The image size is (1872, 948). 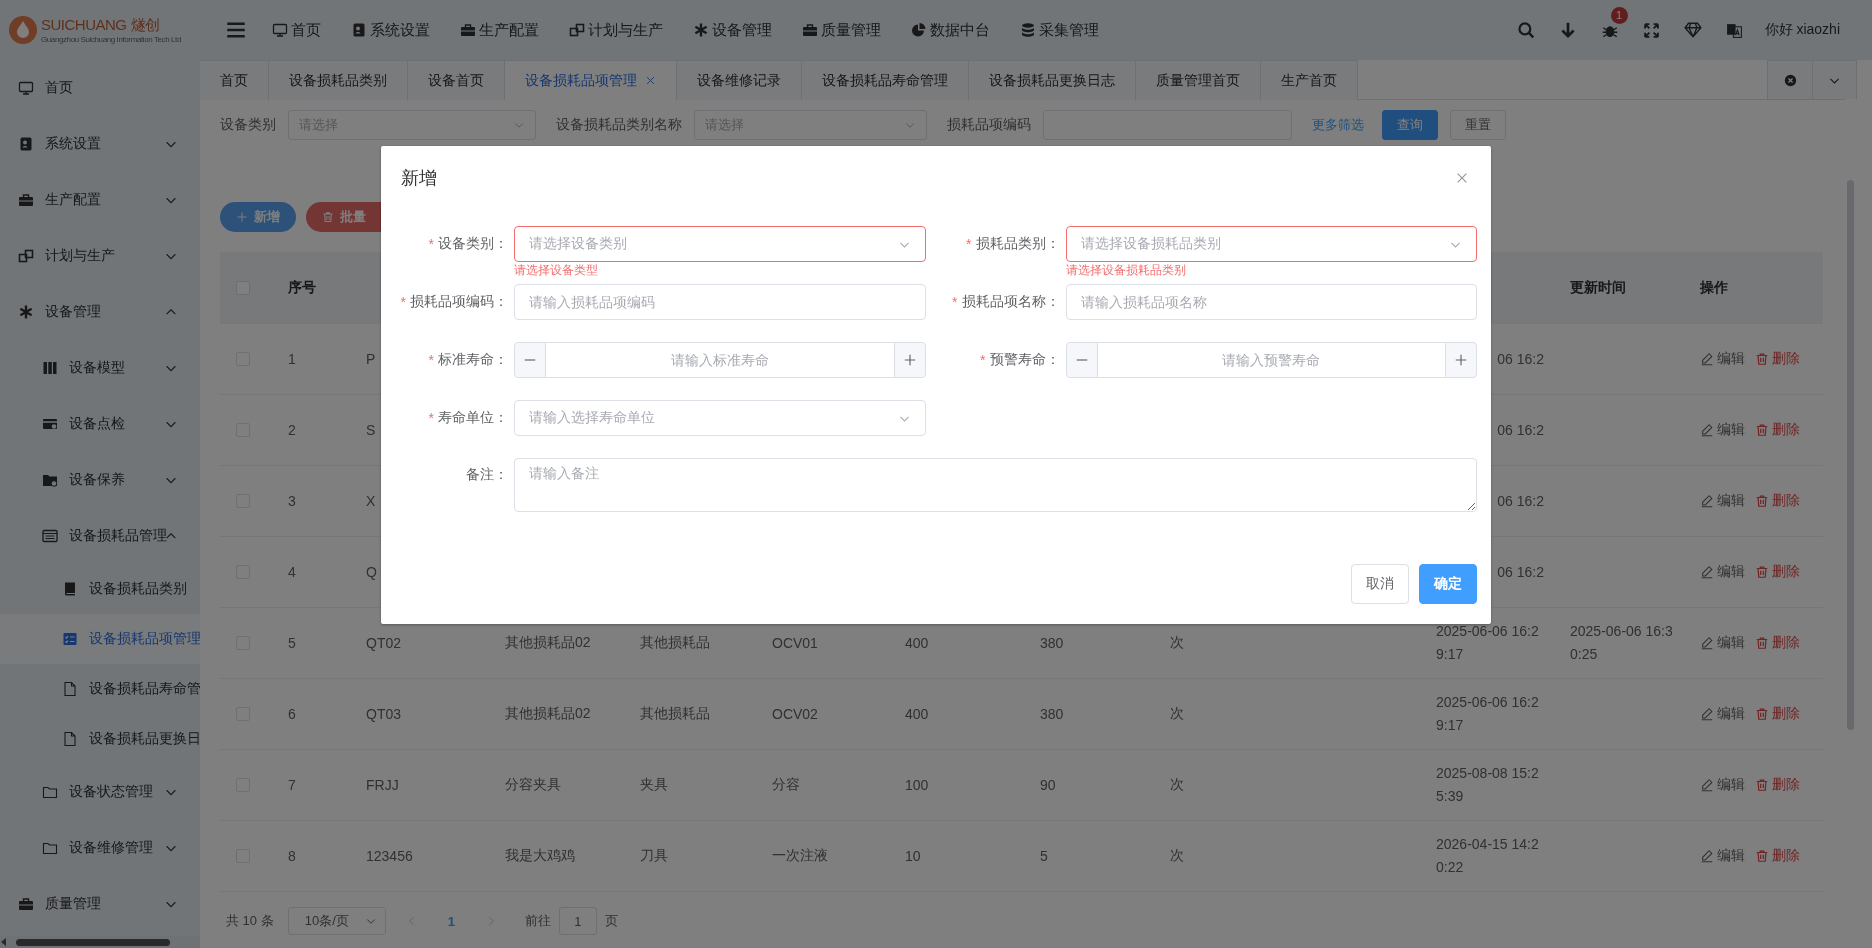 I want to click on jump-suffix: 页, so click(x=611, y=921).